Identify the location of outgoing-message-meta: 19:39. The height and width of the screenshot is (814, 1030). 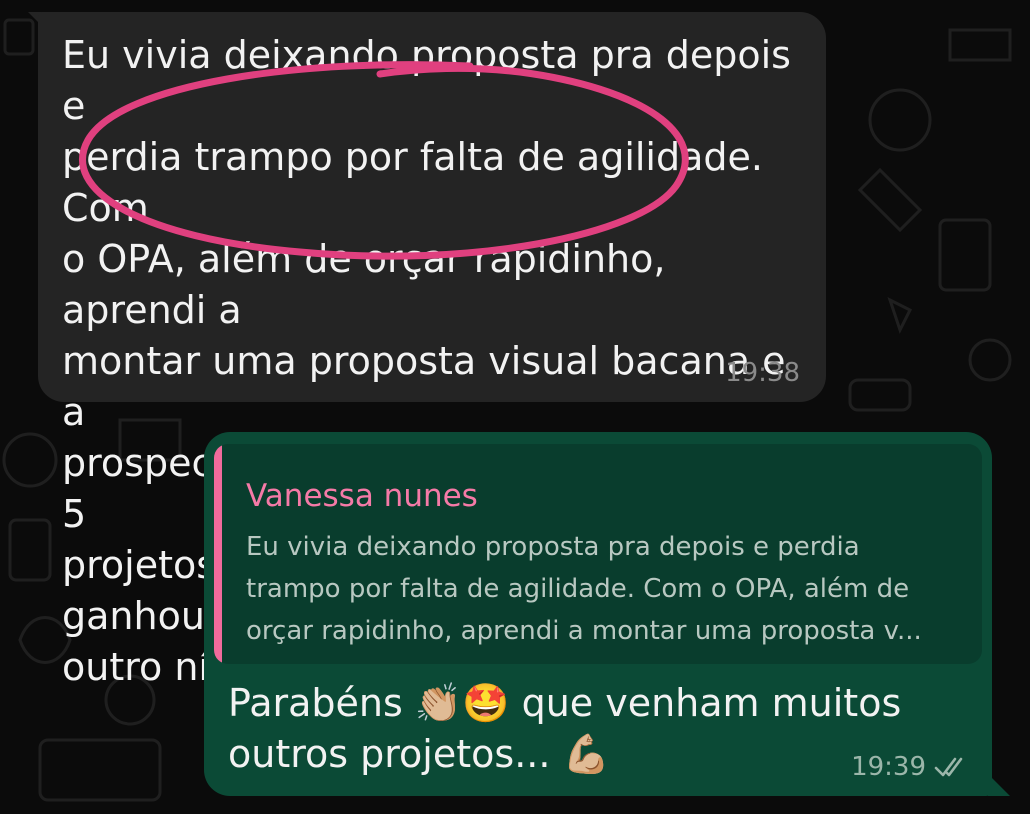
(909, 767).